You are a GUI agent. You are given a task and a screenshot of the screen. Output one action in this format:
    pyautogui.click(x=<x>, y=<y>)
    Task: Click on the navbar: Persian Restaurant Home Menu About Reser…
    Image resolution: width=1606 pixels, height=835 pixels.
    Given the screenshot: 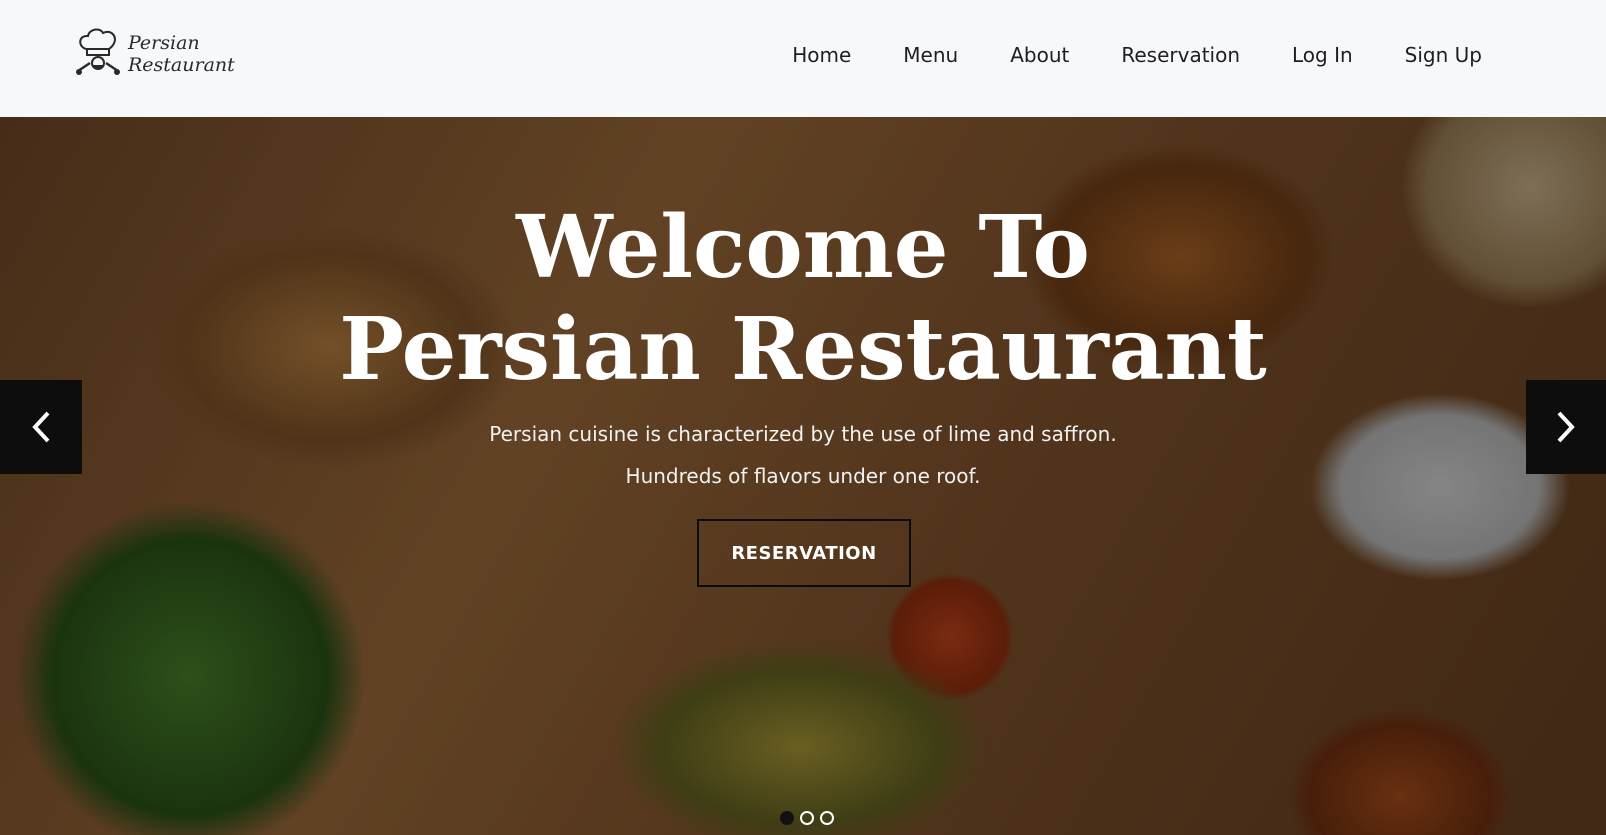 What is the action you would take?
    pyautogui.click(x=803, y=58)
    